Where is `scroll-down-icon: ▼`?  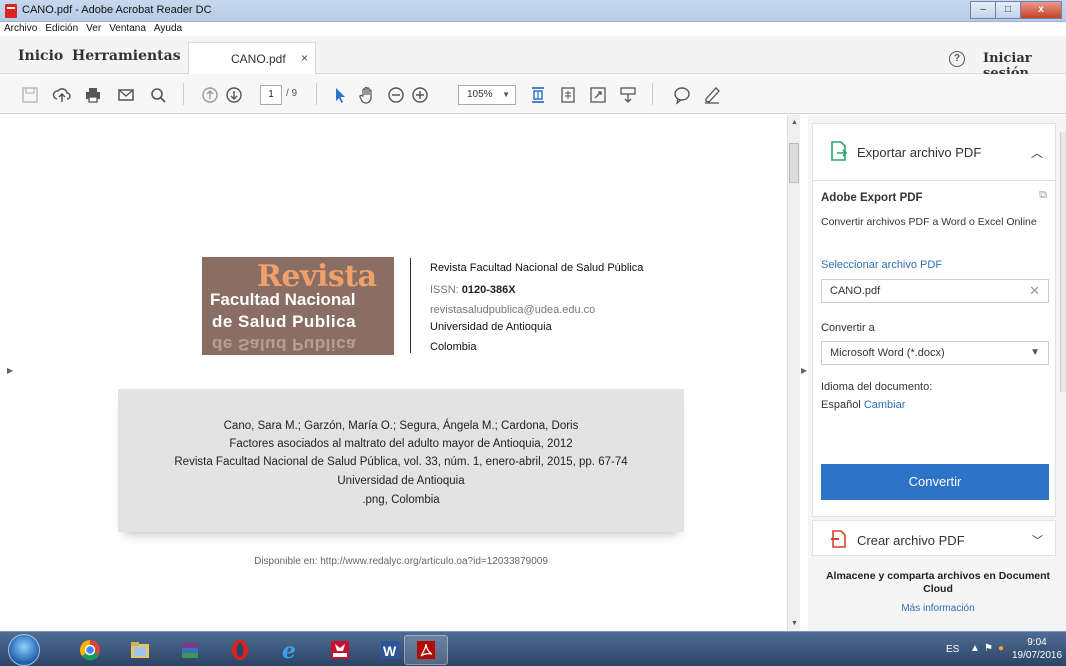
scroll-down-icon: ▼ is located at coordinates (794, 623).